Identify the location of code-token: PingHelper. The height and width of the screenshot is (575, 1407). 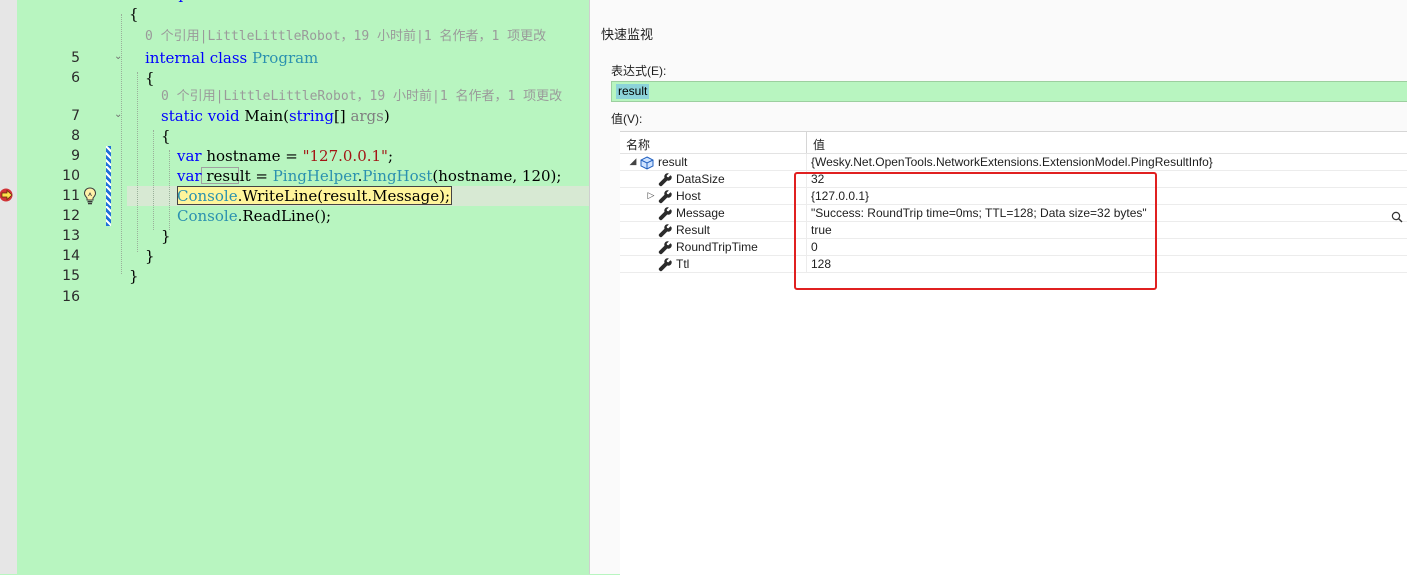
(315, 176).